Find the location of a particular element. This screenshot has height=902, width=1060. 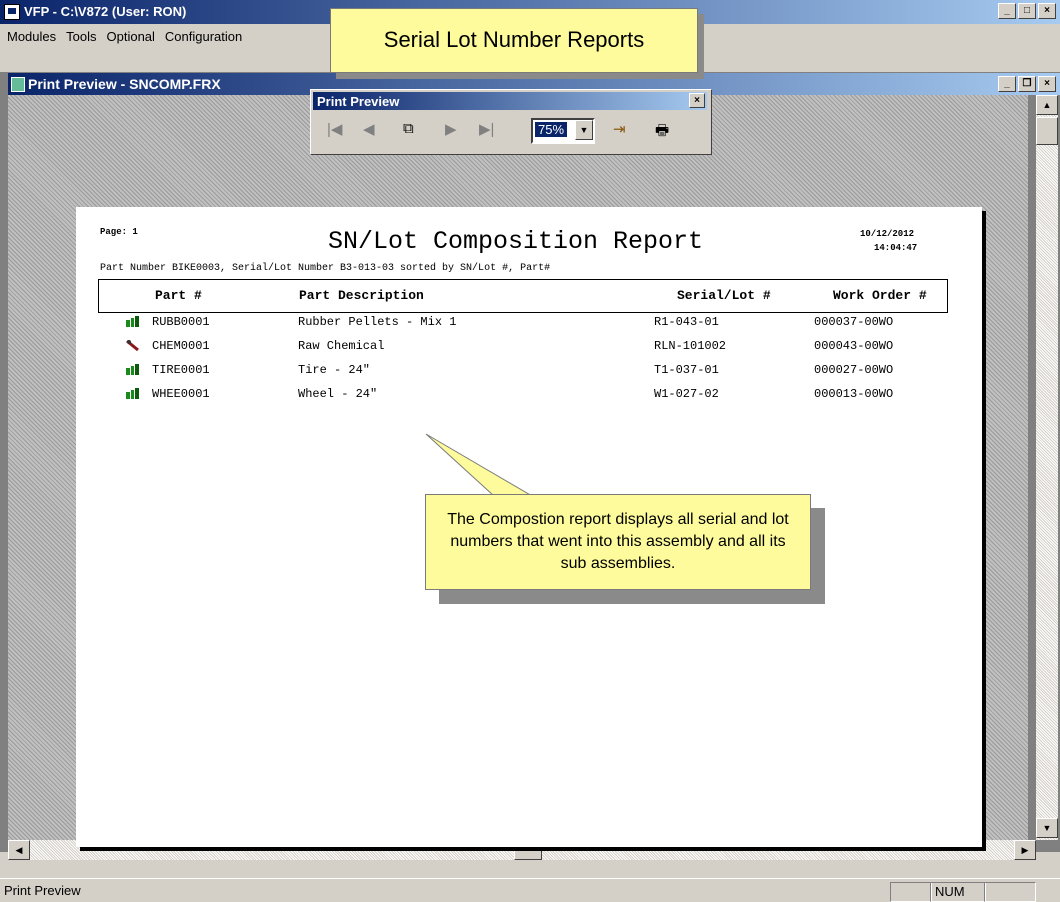

preview-icon is located at coordinates (18, 84).